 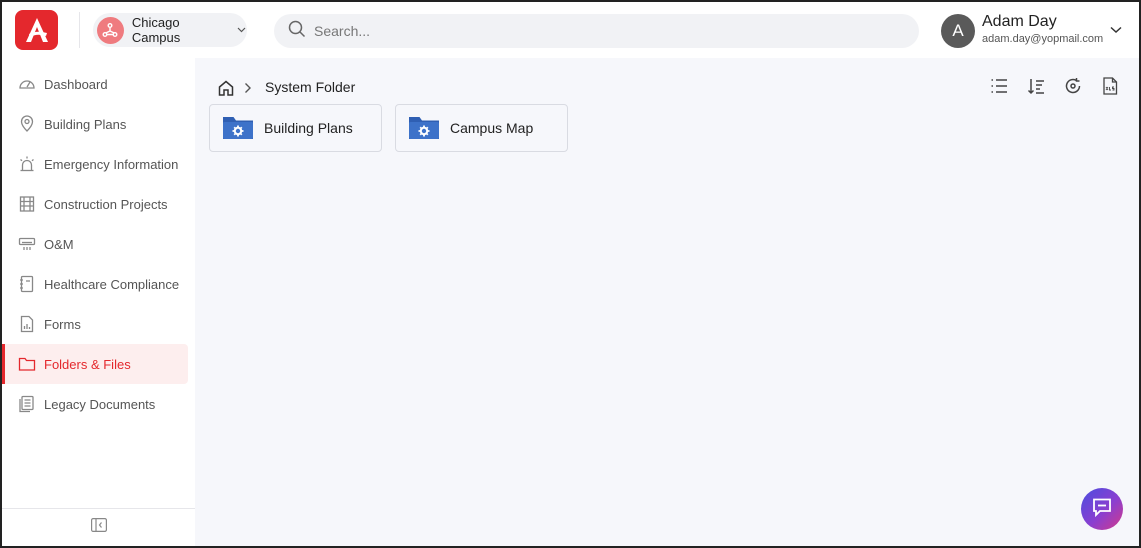 I want to click on sidebar-collapse-icon, so click(x=98, y=527).